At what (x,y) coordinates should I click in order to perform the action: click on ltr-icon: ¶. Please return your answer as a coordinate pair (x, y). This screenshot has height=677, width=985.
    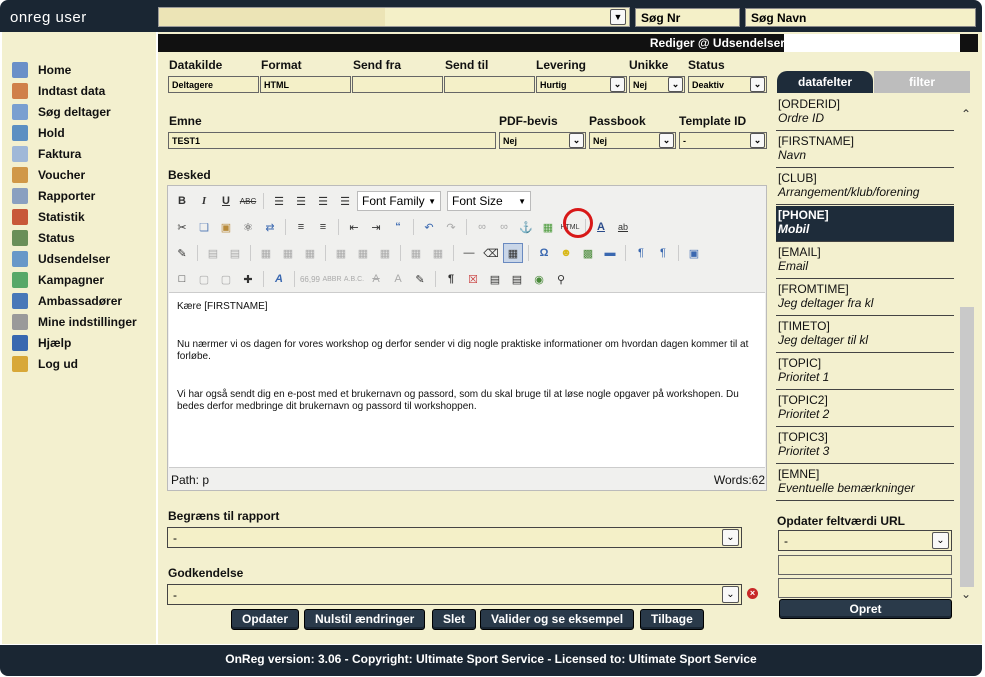
    Looking at the image, I should click on (641, 253).